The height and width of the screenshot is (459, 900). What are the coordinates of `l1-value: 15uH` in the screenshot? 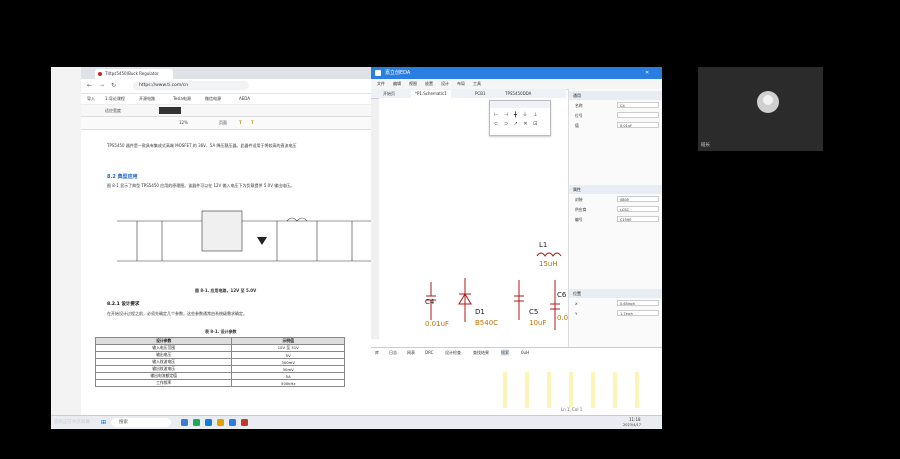 It's located at (548, 264).